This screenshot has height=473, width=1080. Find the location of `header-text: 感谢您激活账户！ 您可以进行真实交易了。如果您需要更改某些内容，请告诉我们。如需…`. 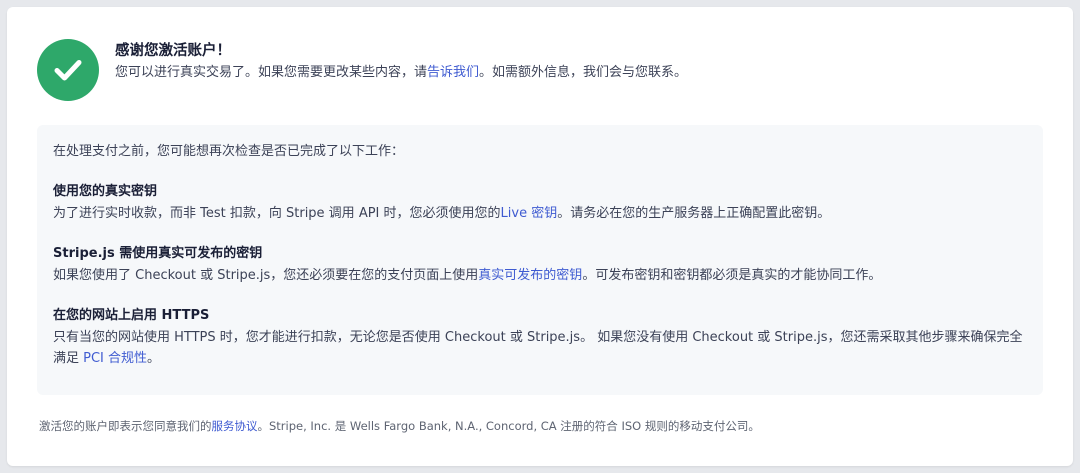

header-text: 感谢您激活账户！ 您可以进行真实交易了。如果您需要更改某些内容，请告诉我们。如需… is located at coordinates (401, 62).